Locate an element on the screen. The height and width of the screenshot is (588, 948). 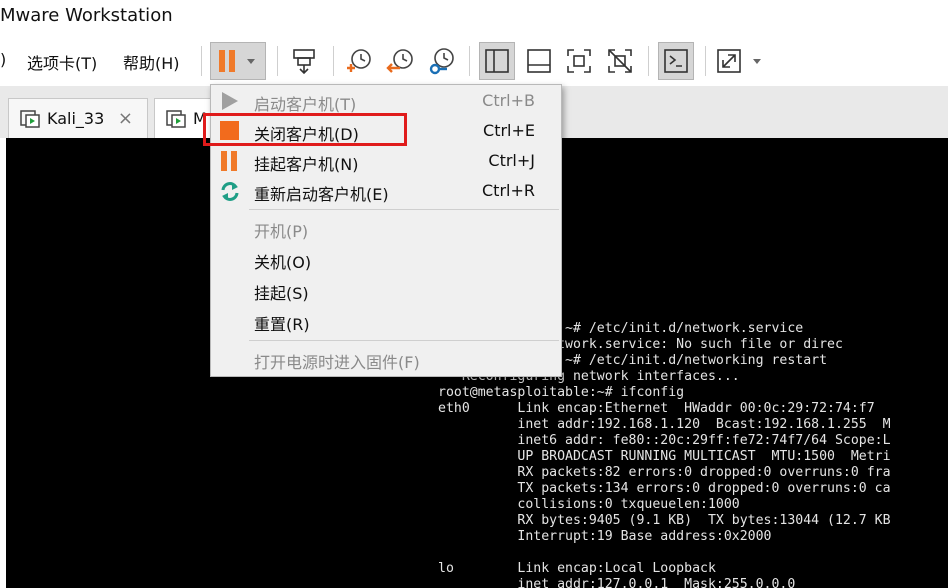
snapshot-manager-icon is located at coordinates (441, 61).